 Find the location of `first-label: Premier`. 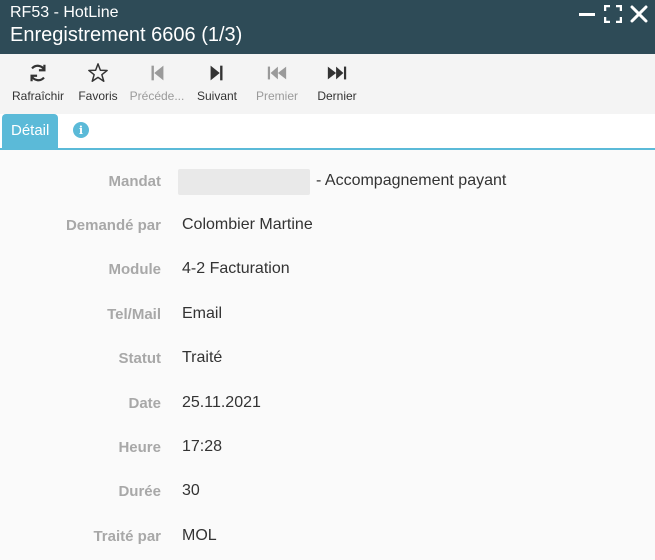

first-label: Premier is located at coordinates (276, 96).